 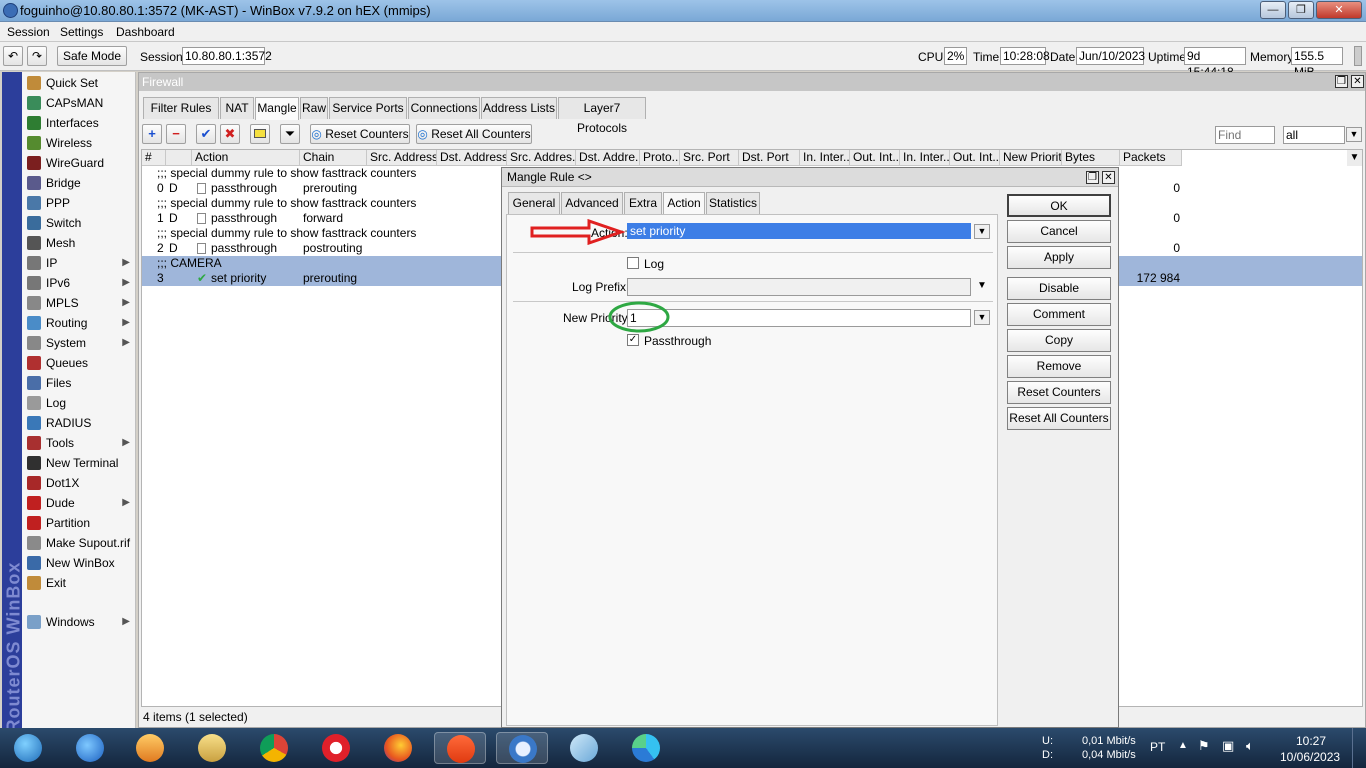 What do you see at coordinates (1273, 10) in the screenshot?
I see `minimize-button: —` at bounding box center [1273, 10].